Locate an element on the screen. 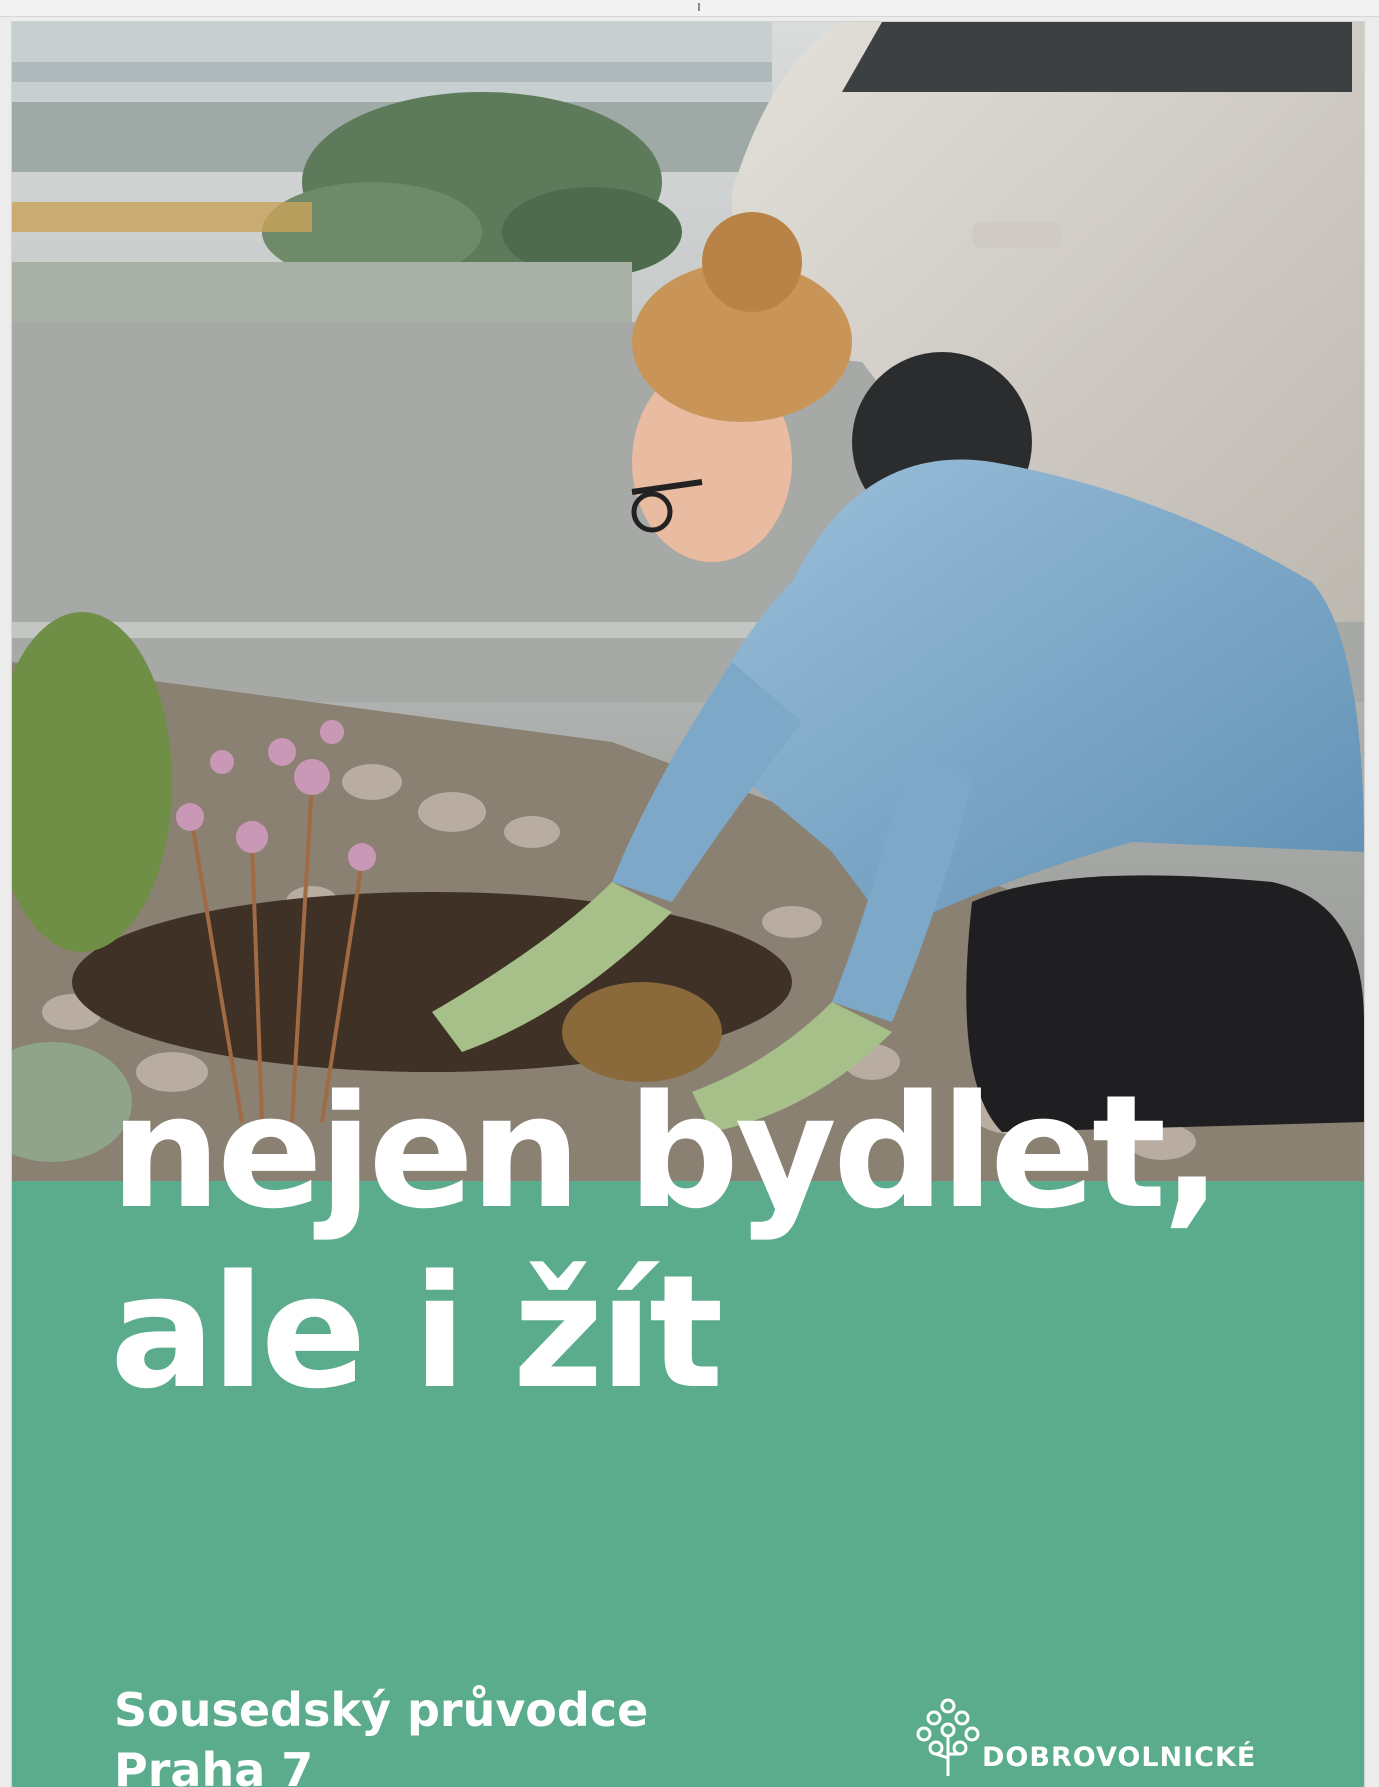  headline-line-1: nejen bydlet, is located at coordinates (666, 1152).